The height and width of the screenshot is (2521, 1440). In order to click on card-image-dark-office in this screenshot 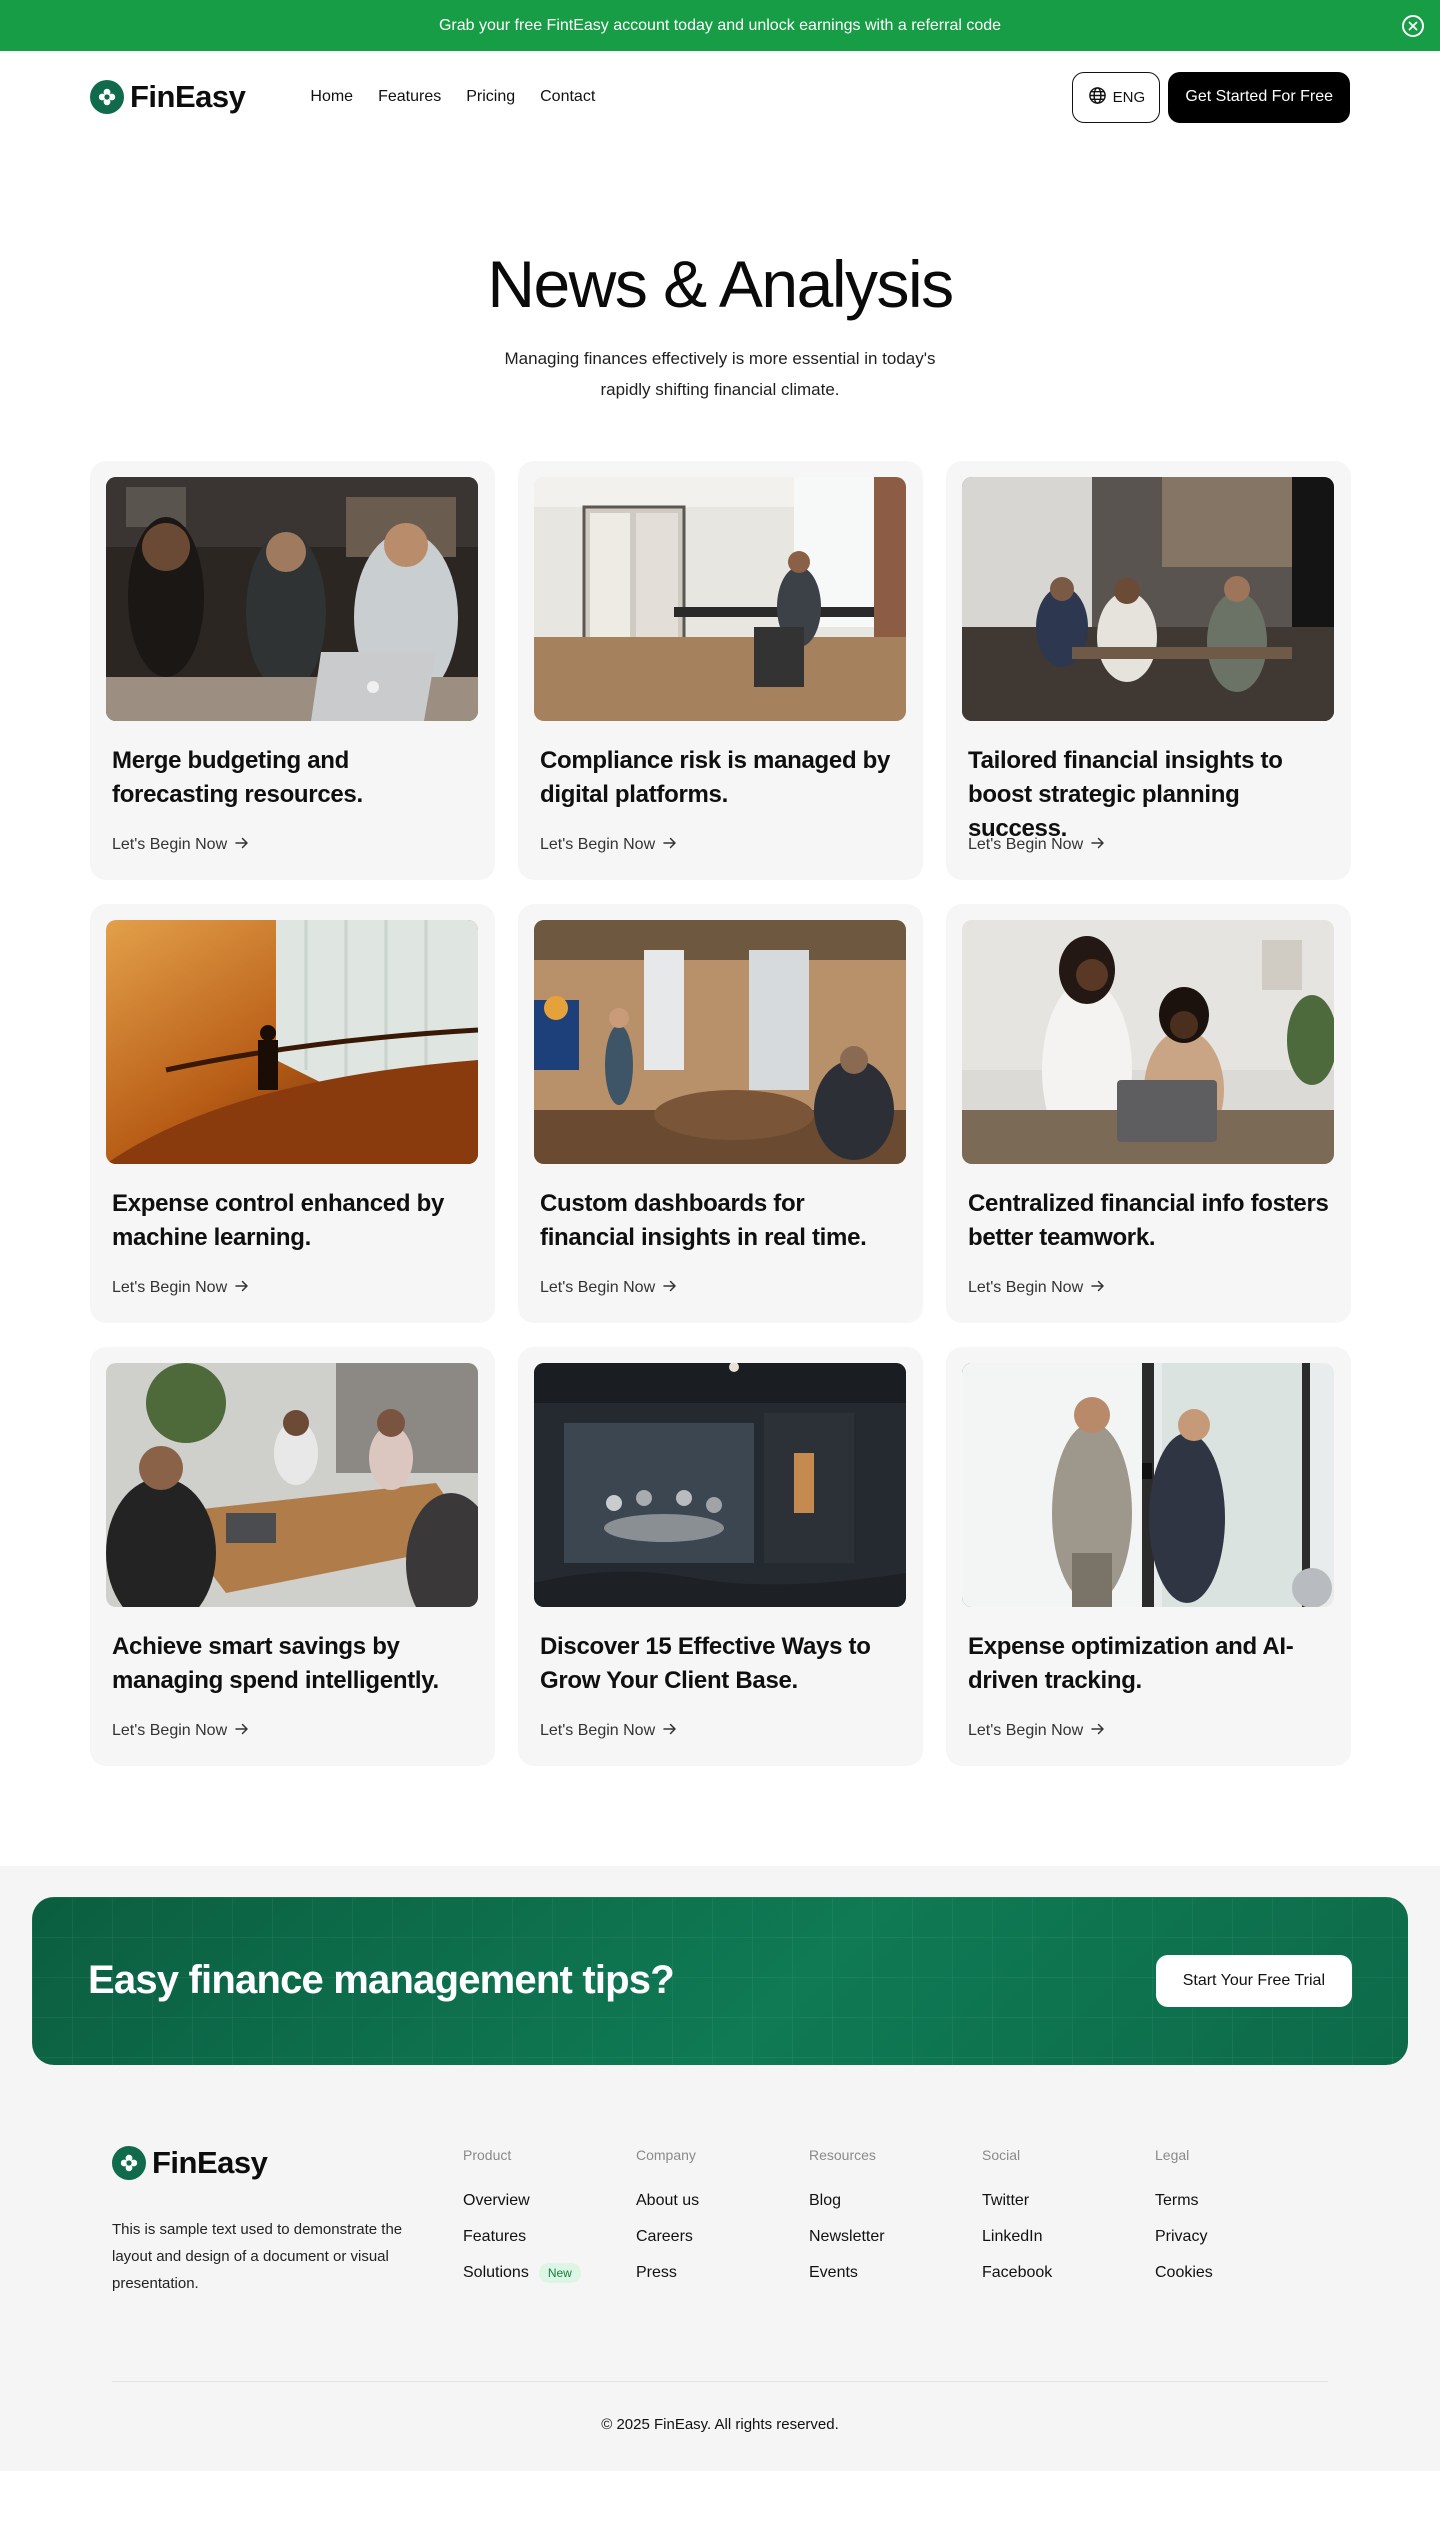, I will do `click(720, 1484)`.